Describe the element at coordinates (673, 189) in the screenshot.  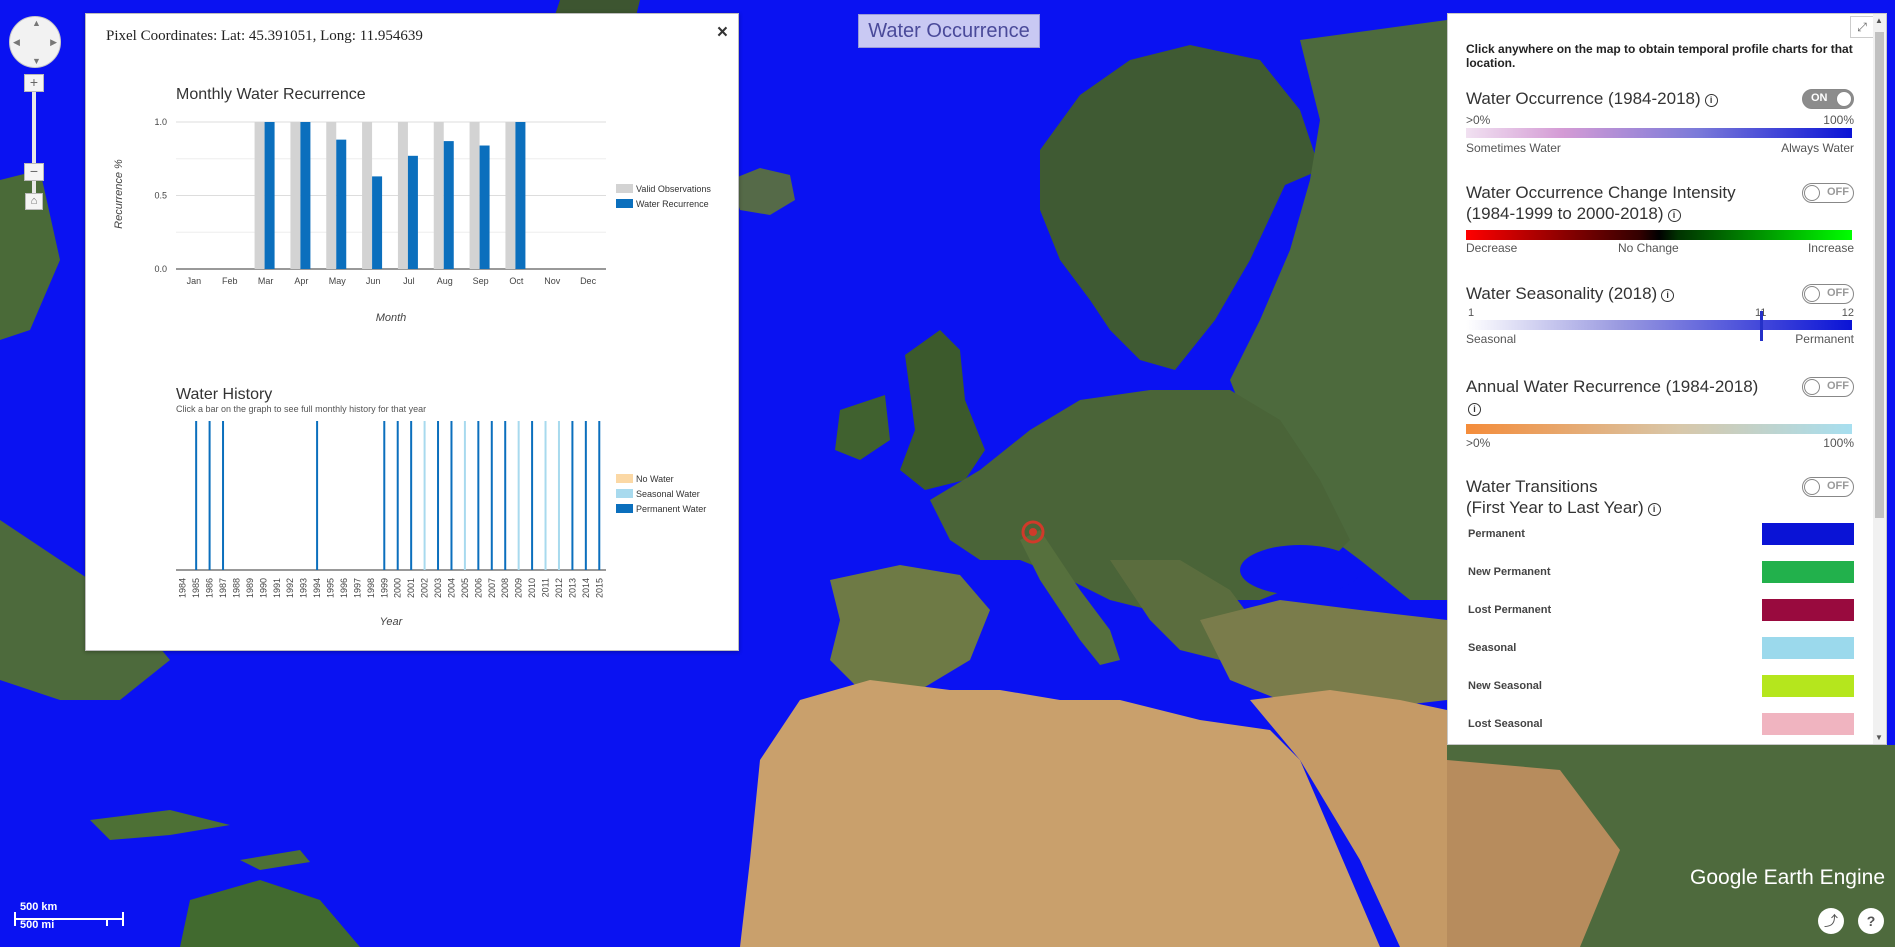
I see `legend-label: Valid Observations` at that location.